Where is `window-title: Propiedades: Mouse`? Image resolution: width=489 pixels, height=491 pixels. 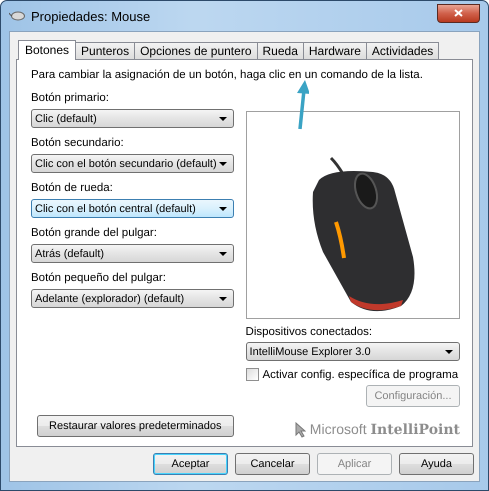 window-title: Propiedades: Mouse is located at coordinates (90, 16).